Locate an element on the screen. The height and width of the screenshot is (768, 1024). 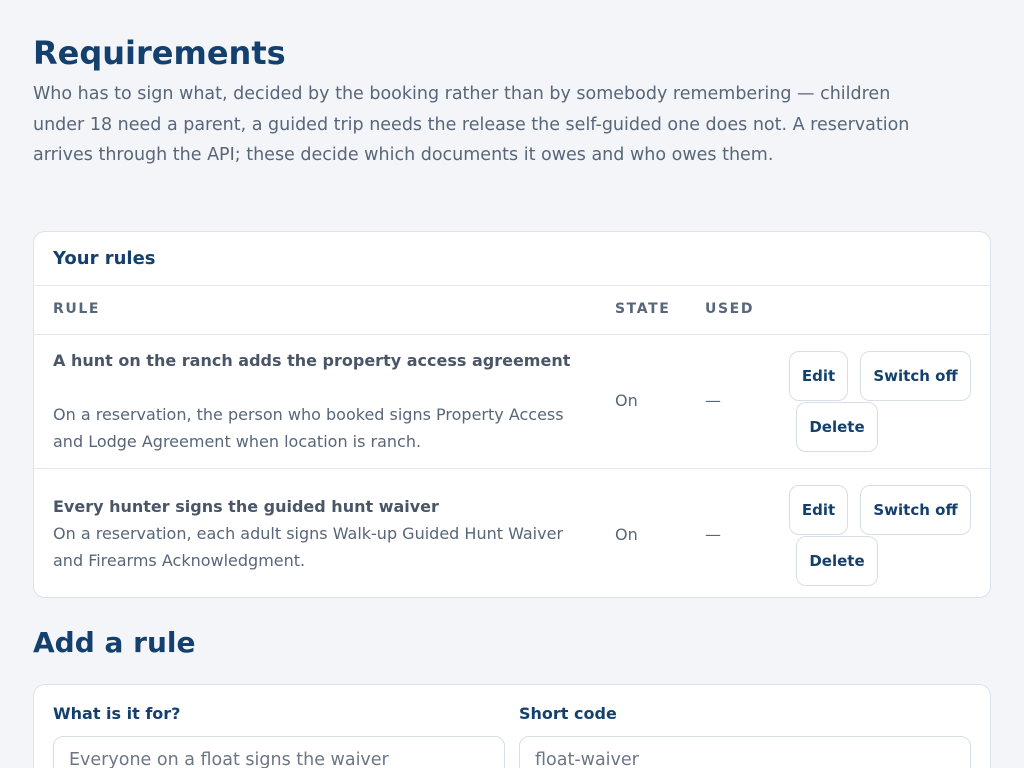
column-header-state: STATE is located at coordinates (643, 309).